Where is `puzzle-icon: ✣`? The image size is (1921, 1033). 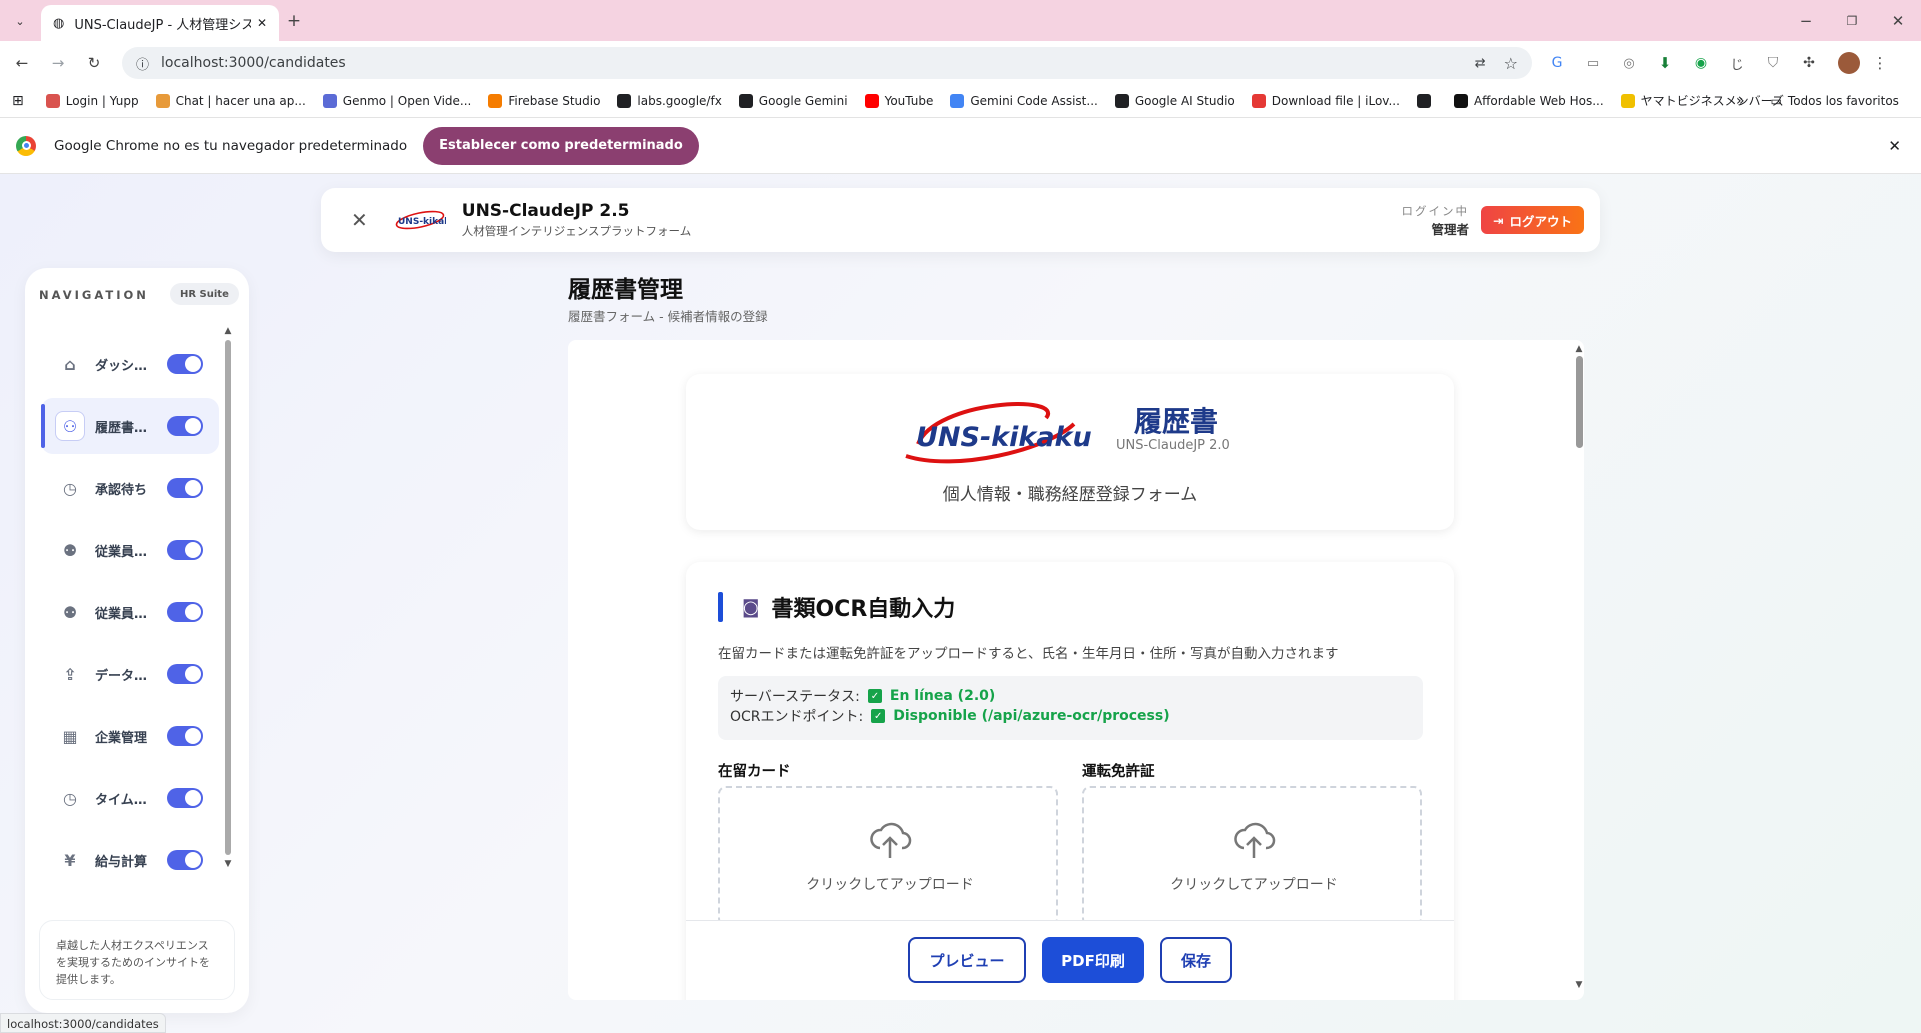 puzzle-icon: ✣ is located at coordinates (1809, 63).